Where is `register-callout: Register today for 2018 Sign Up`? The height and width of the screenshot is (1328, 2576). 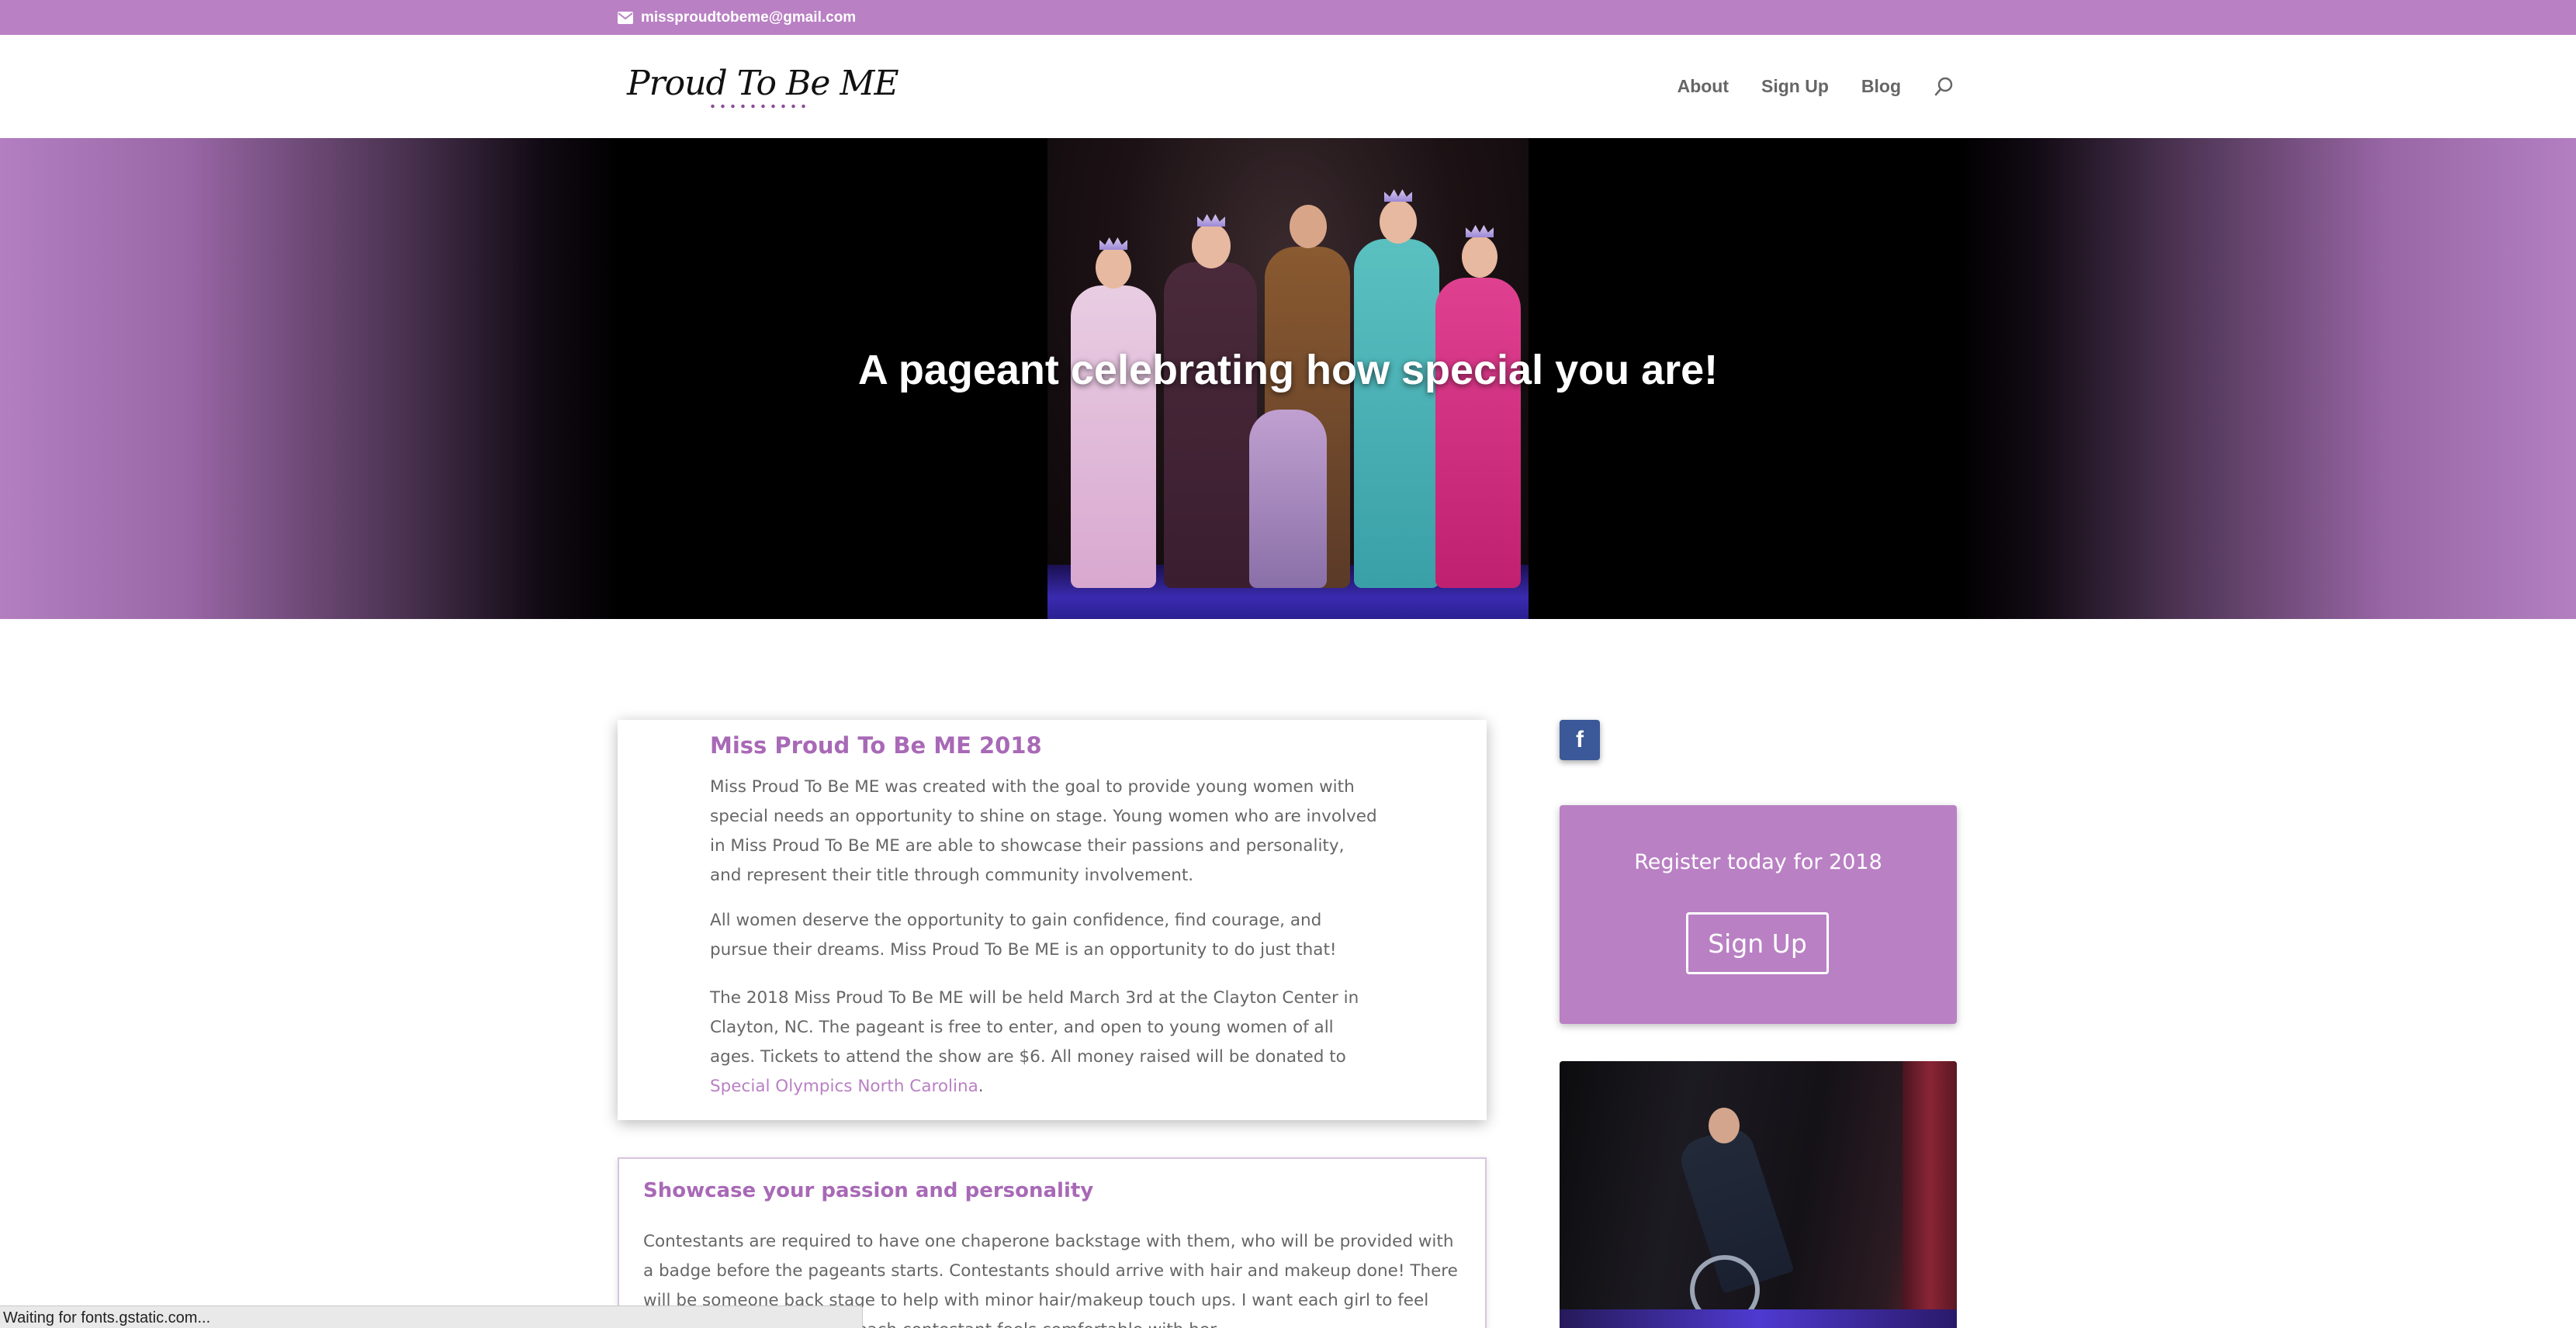 register-callout: Register today for 2018 Sign Up is located at coordinates (1758, 914).